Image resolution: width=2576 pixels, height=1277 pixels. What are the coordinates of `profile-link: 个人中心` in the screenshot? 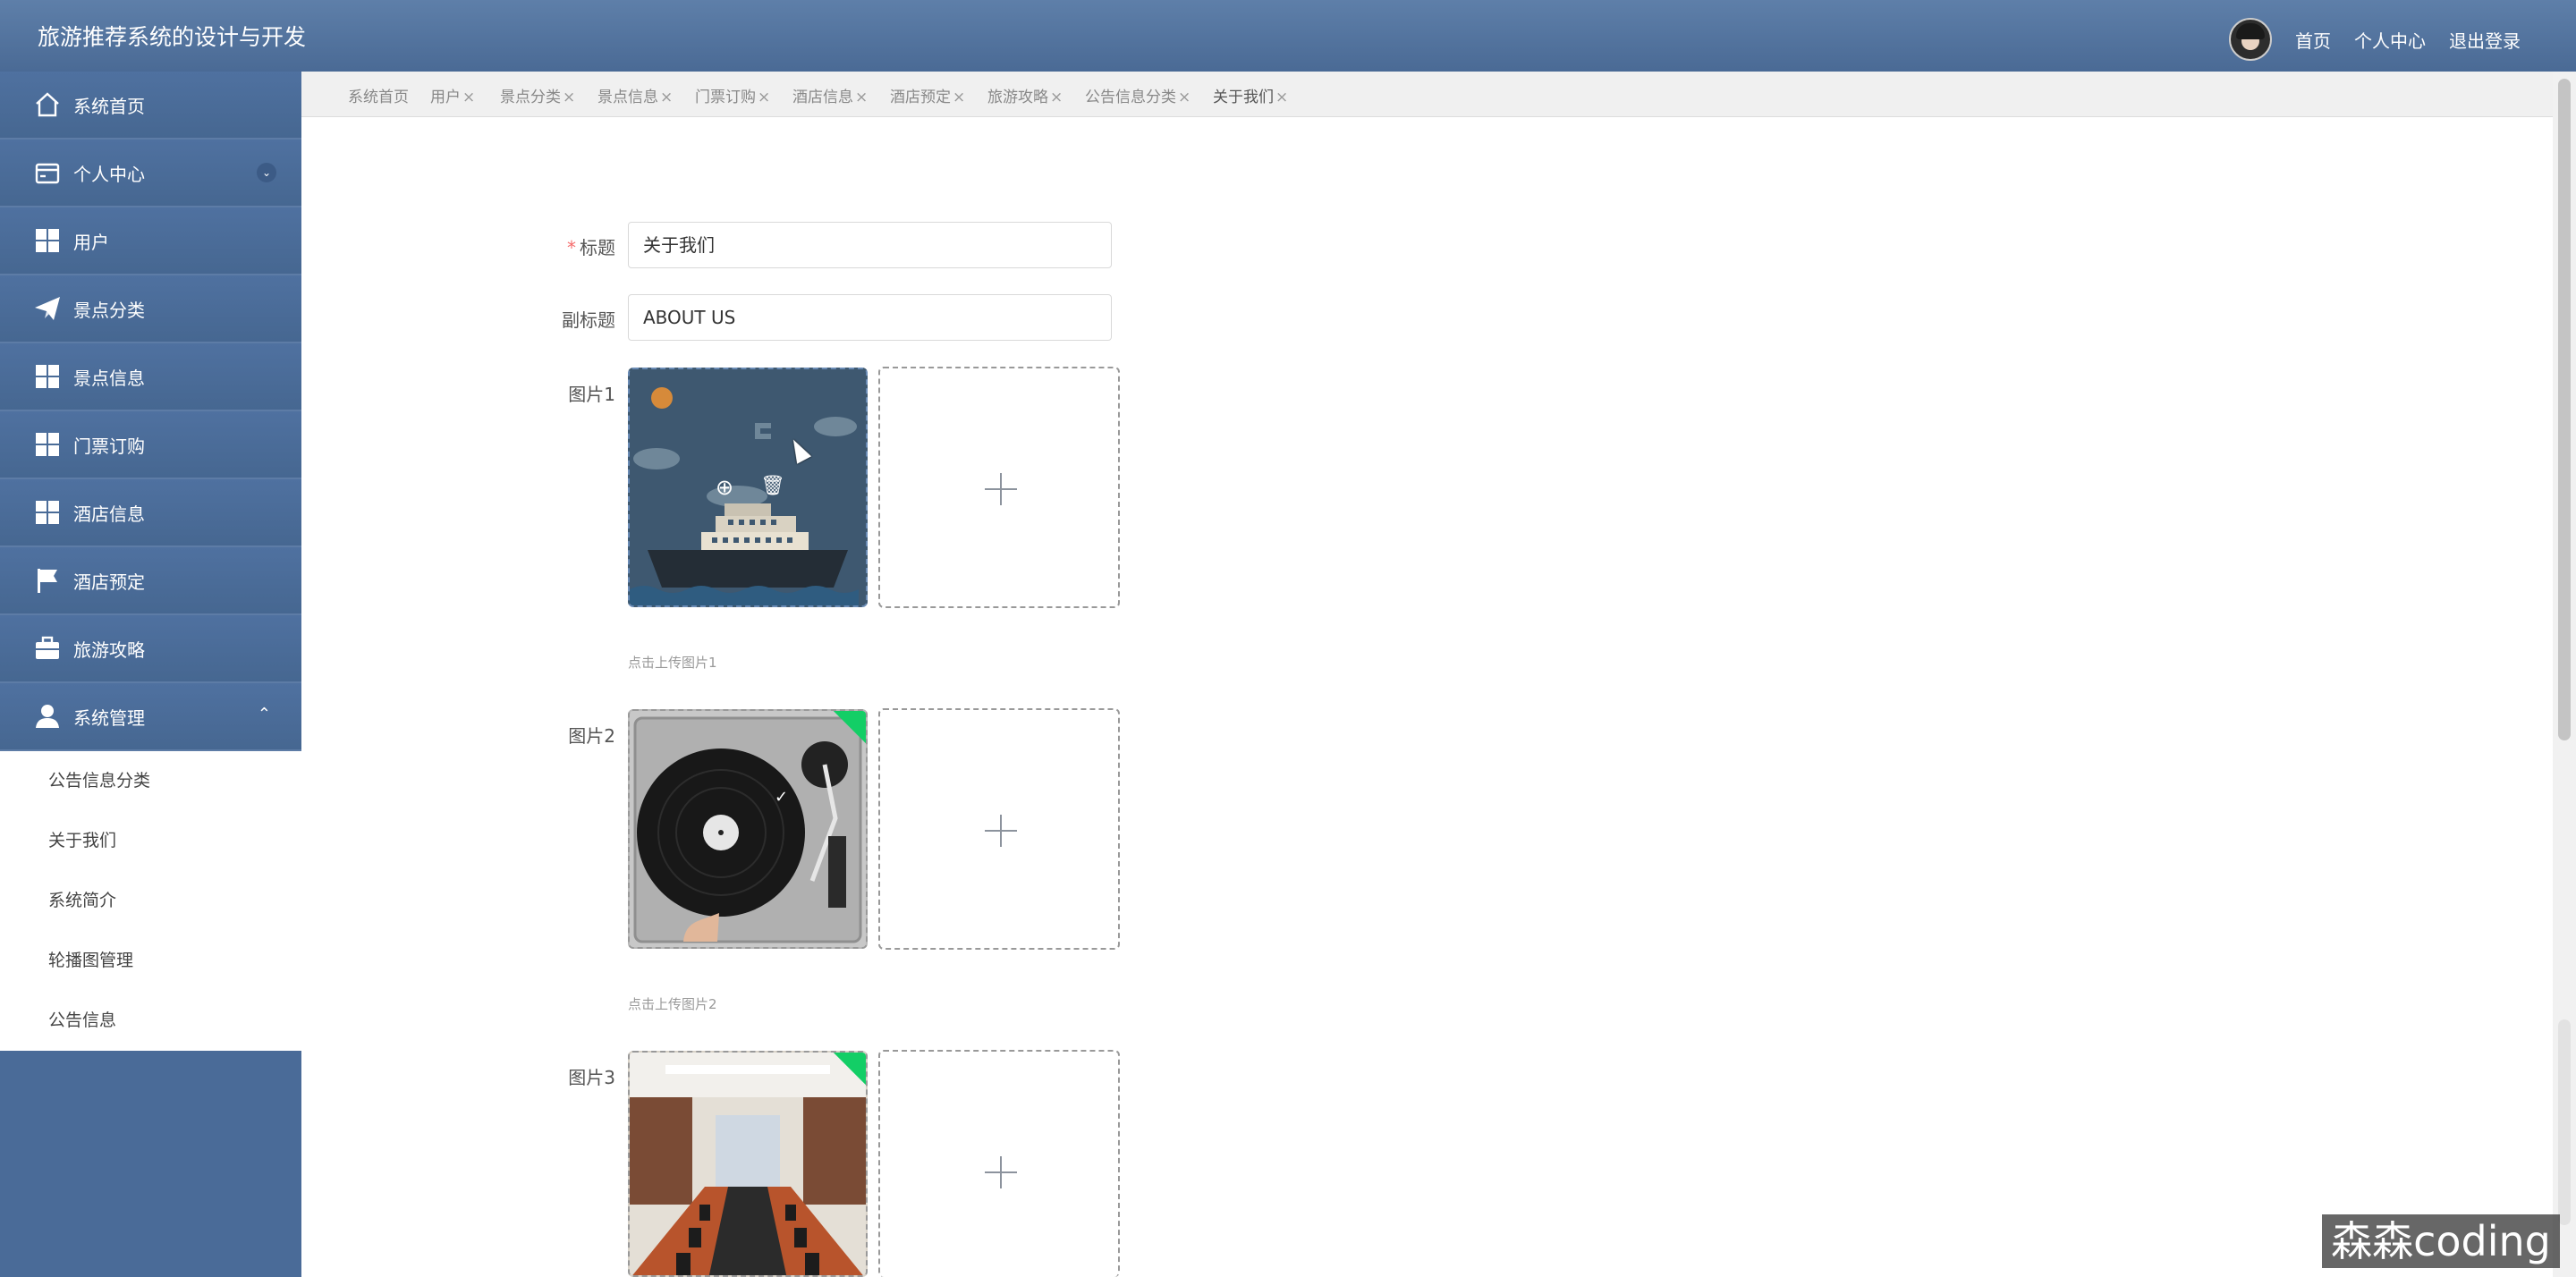 It's located at (2390, 40).